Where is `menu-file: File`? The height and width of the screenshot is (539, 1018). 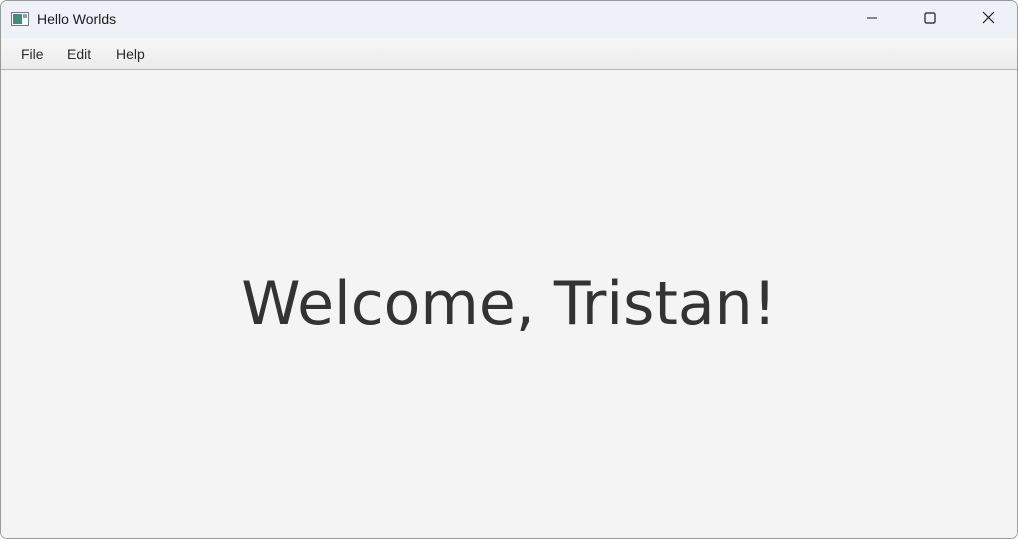 menu-file: File is located at coordinates (32, 54).